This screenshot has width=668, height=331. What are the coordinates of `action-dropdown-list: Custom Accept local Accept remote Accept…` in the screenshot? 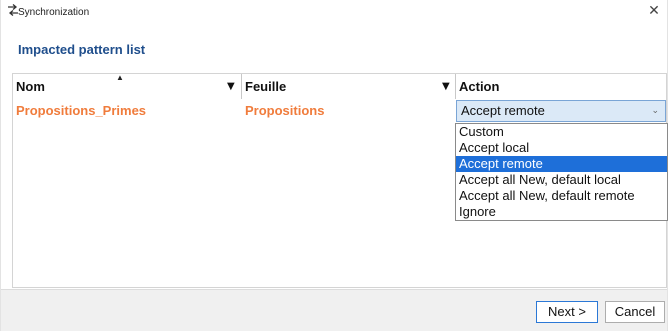 It's located at (561, 172).